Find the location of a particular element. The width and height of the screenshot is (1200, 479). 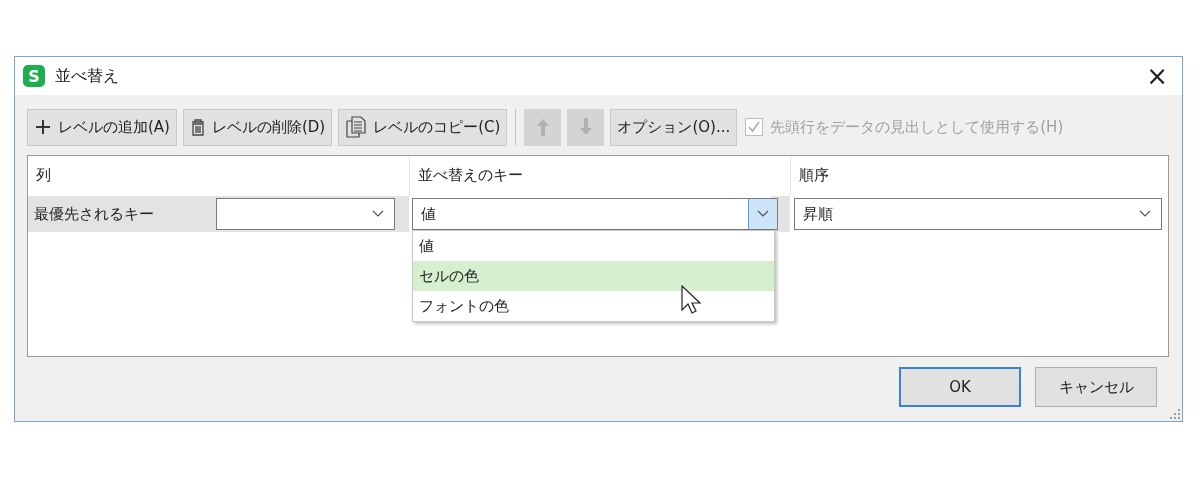

down-arrow-icon is located at coordinates (585, 127).